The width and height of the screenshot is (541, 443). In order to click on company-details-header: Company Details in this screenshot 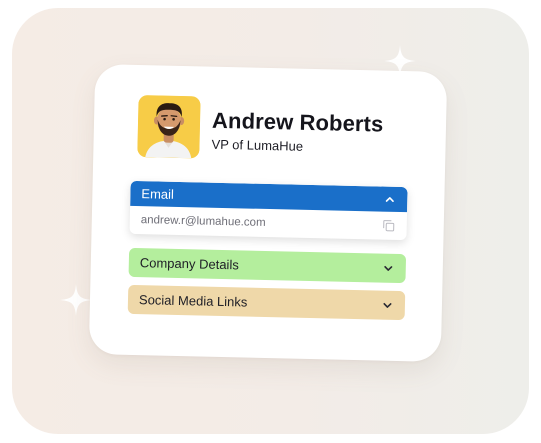, I will do `click(268, 265)`.